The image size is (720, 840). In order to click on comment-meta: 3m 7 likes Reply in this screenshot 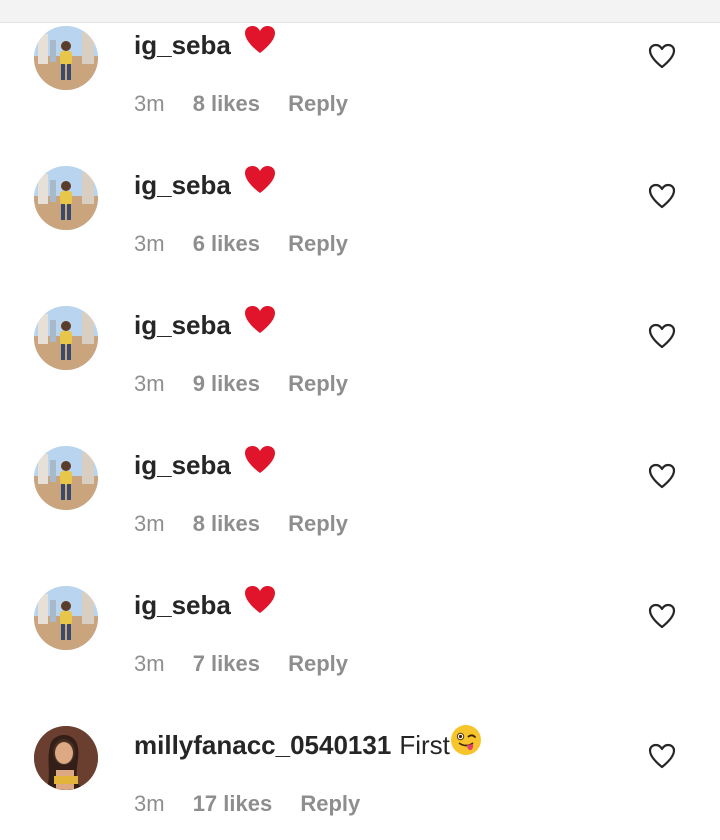, I will do `click(241, 664)`.